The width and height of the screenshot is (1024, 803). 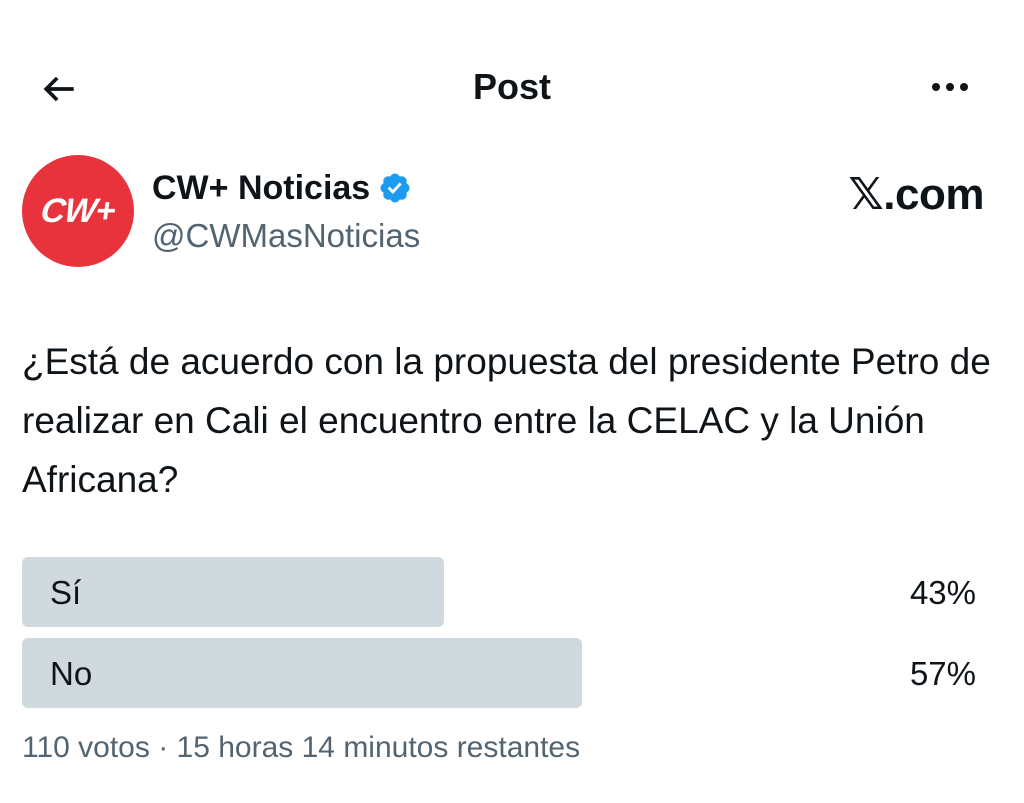 I want to click on more-options-button, so click(x=950, y=87).